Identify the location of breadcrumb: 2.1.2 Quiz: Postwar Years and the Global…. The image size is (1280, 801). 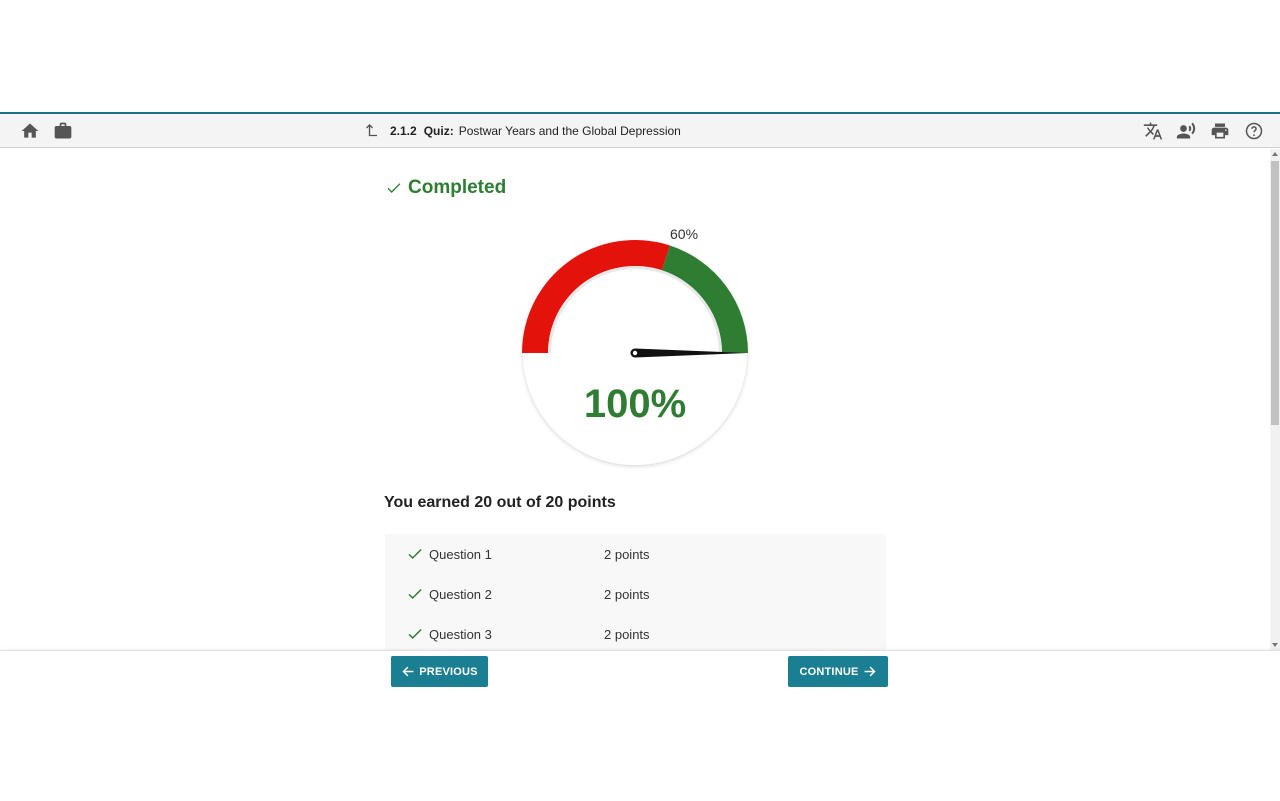
(521, 131).